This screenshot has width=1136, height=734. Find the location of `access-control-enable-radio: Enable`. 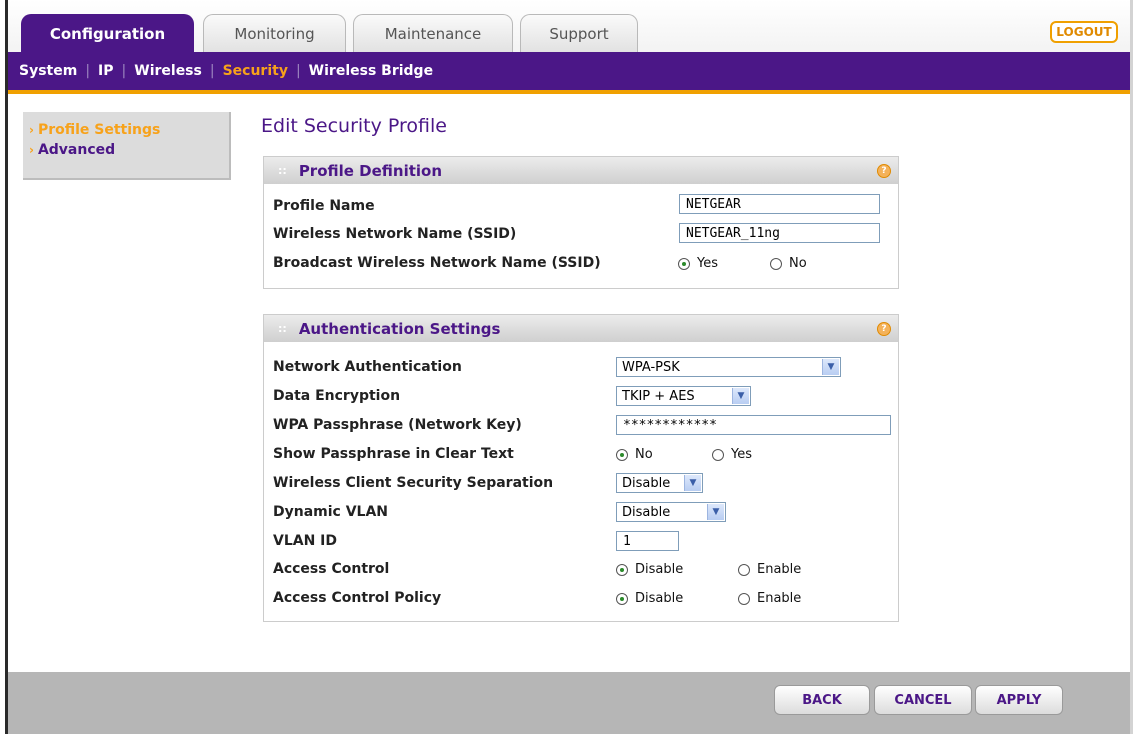

access-control-enable-radio: Enable is located at coordinates (769, 569).